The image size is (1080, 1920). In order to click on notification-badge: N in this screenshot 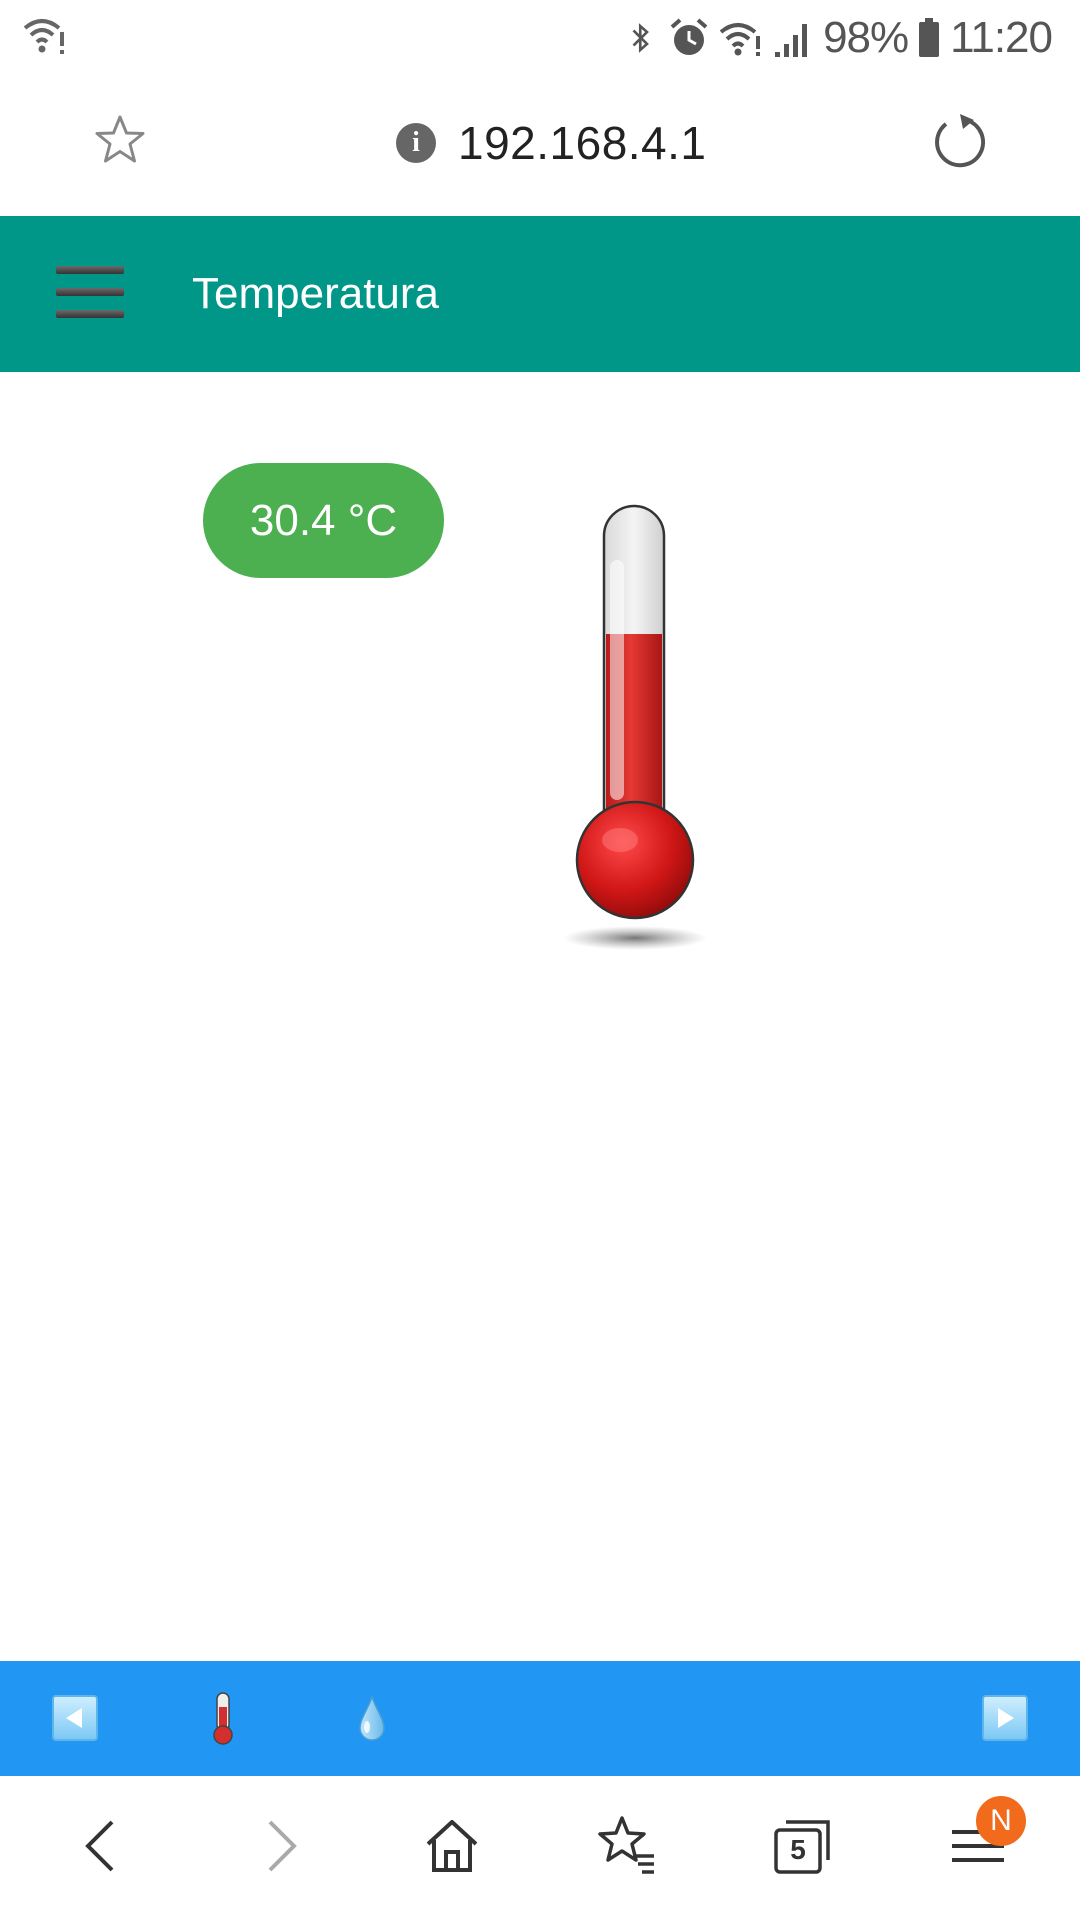, I will do `click(1001, 1821)`.